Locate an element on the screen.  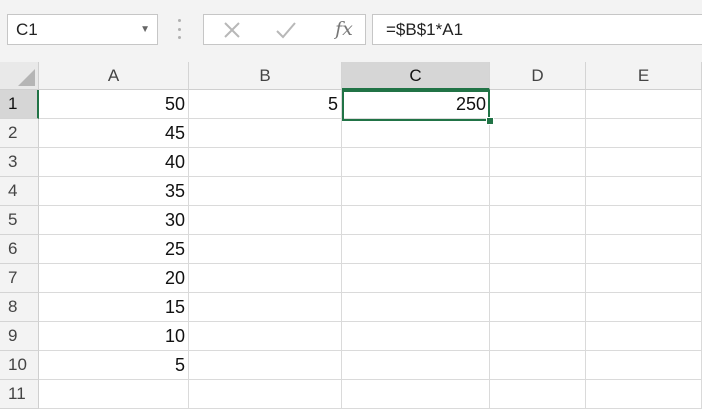
cell-c6 is located at coordinates (416, 249).